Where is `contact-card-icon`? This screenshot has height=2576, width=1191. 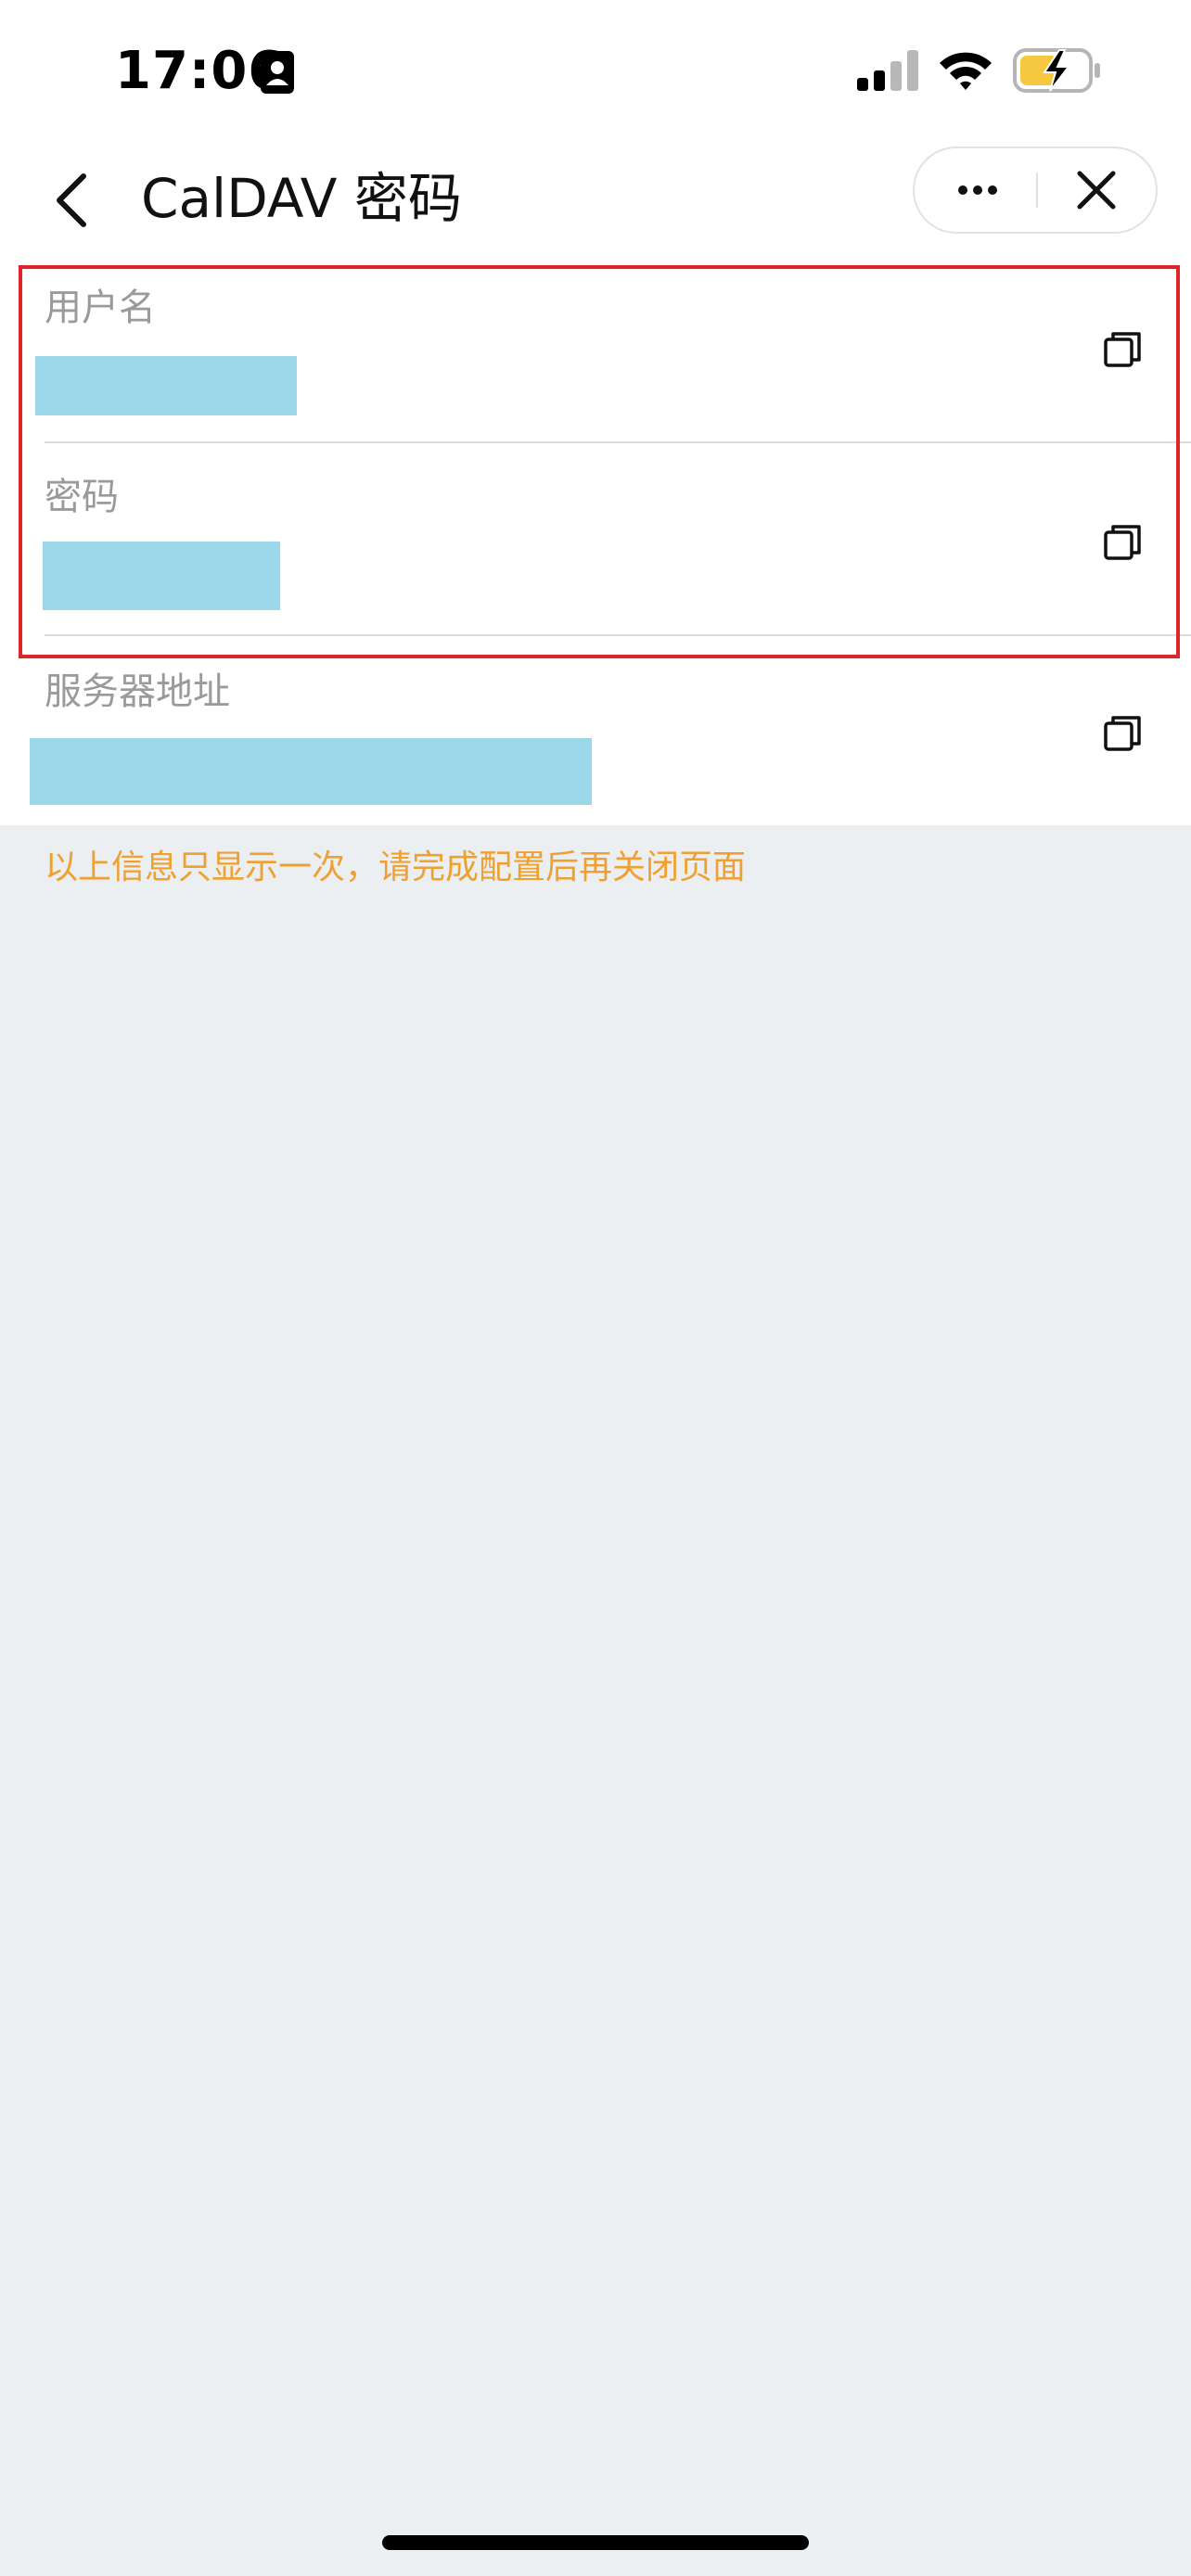
contact-card-icon is located at coordinates (277, 72).